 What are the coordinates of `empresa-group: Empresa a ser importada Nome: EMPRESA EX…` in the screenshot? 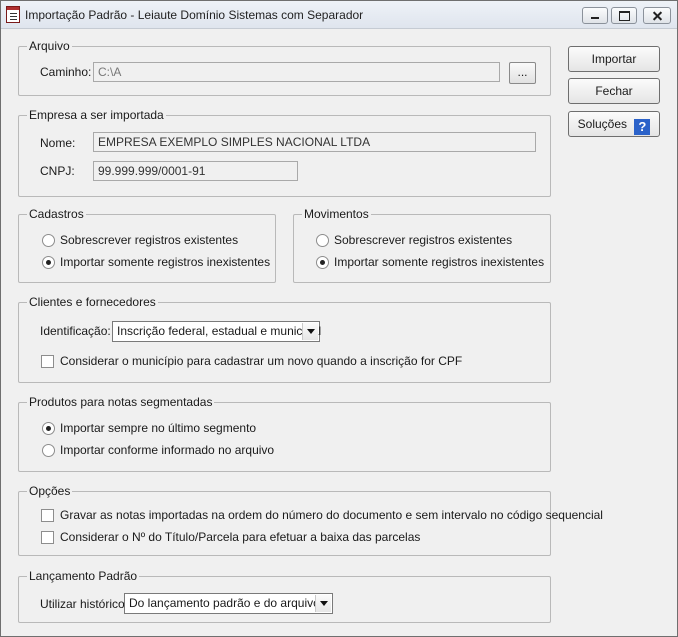 It's located at (284, 152).